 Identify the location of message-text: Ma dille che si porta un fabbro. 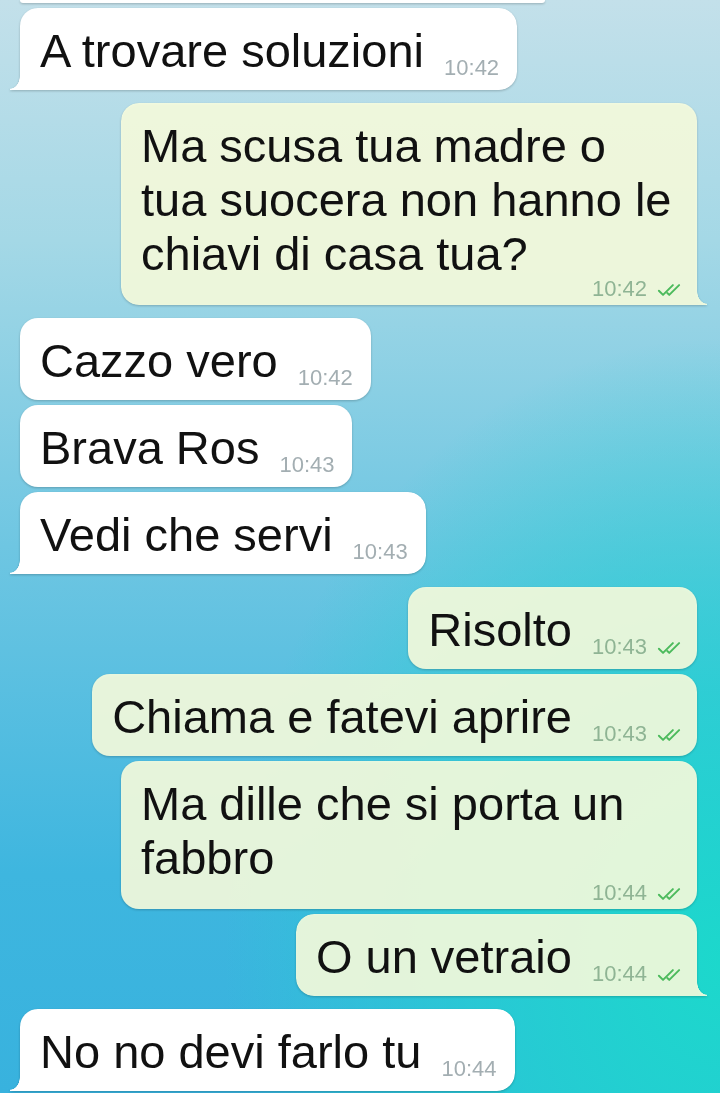
(383, 830).